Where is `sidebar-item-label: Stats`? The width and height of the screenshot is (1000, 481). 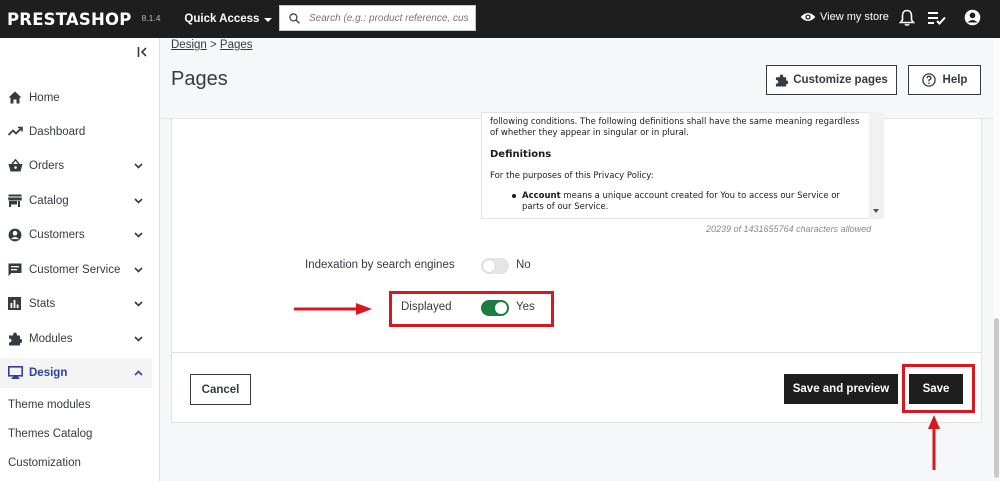 sidebar-item-label: Stats is located at coordinates (42, 304).